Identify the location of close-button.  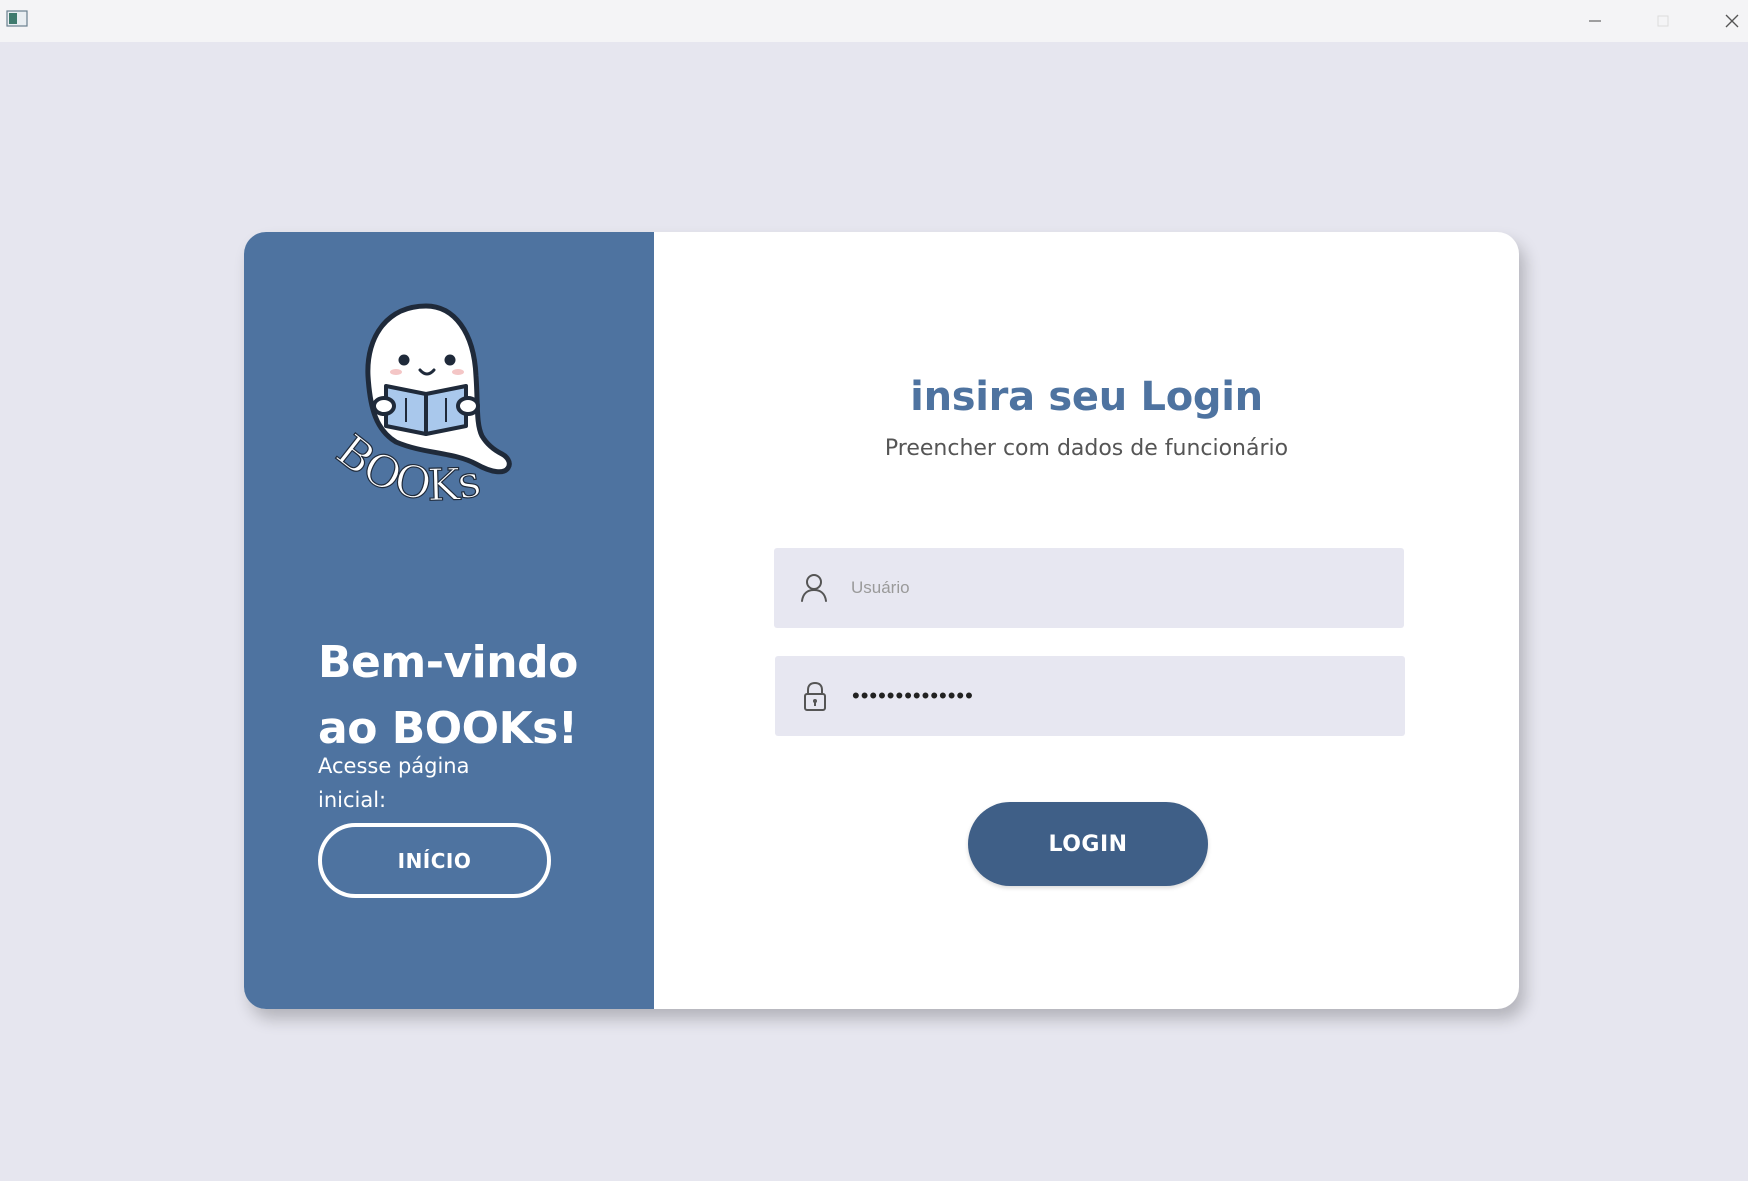
(1725, 21).